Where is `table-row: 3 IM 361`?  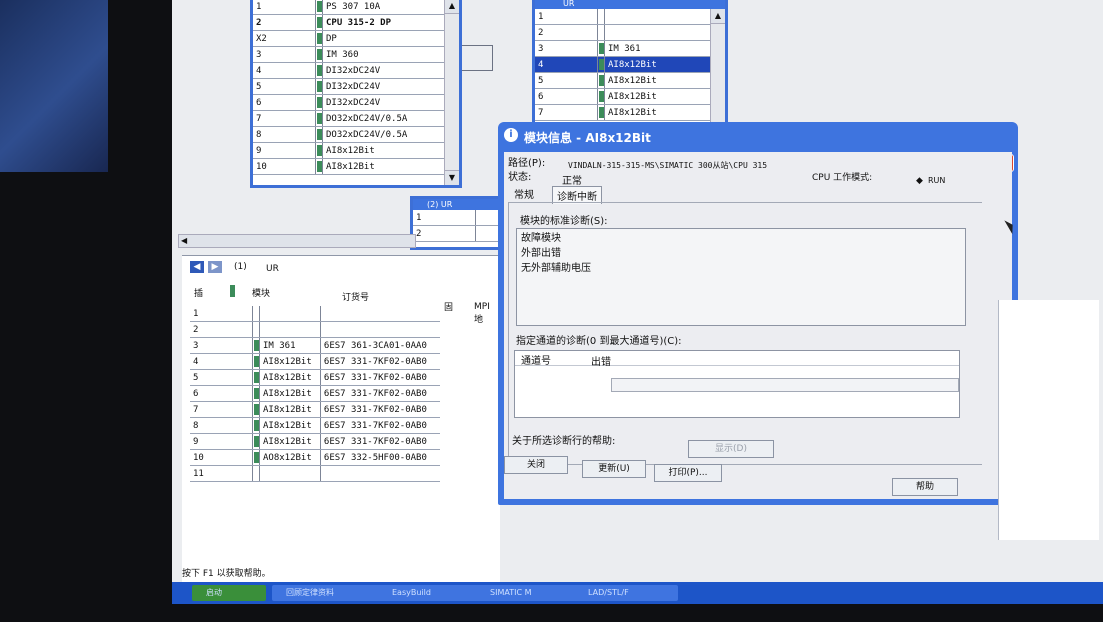
table-row: 3 IM 361 is located at coordinates (630, 48).